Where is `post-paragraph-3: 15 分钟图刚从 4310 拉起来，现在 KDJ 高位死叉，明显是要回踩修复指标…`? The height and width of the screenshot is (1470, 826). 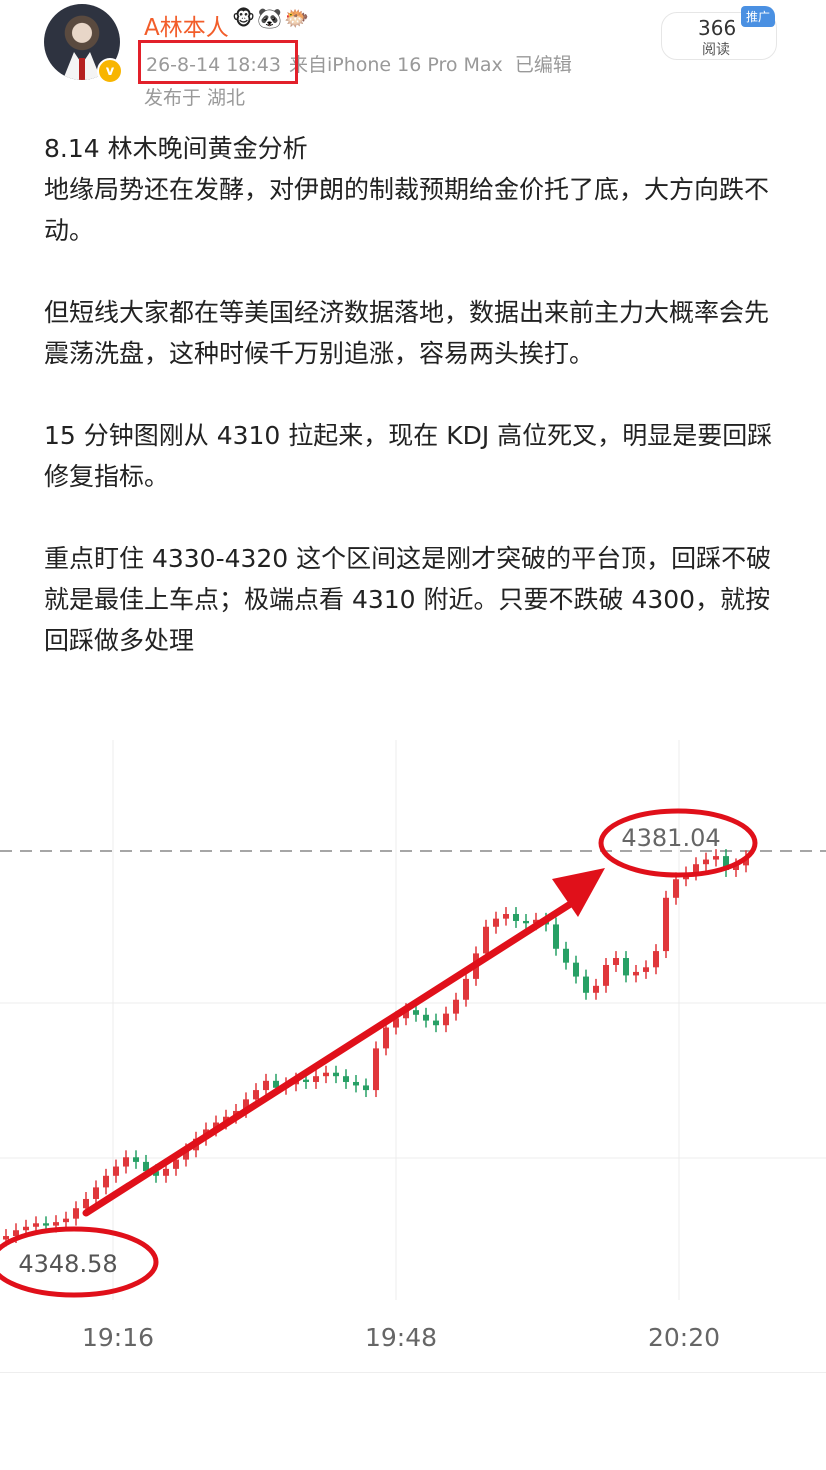
post-paragraph-3: 15 分钟图刚从 4310 拉起来，现在 KDJ 高位死叉，明显是要回踩修复指标… is located at coordinates (408, 456).